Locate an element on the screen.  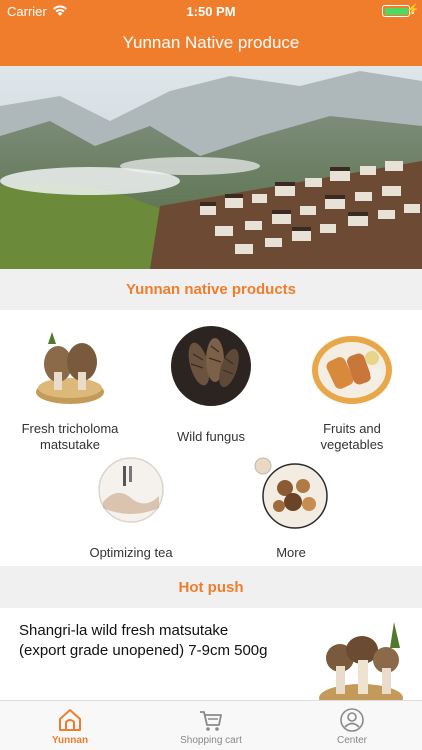
category-label: Fruits and vegetables is located at coordinates (352, 436).